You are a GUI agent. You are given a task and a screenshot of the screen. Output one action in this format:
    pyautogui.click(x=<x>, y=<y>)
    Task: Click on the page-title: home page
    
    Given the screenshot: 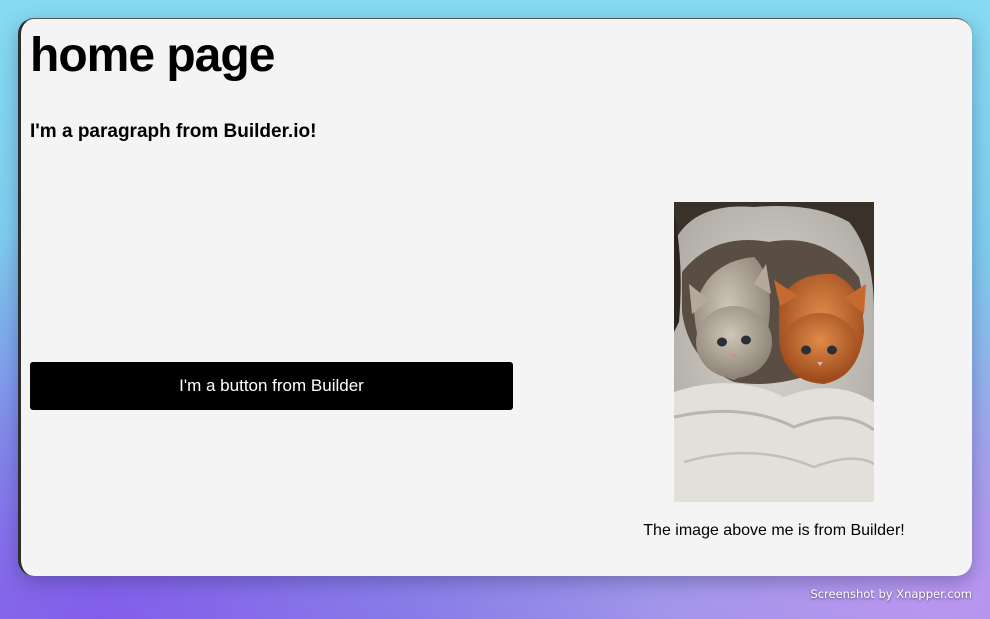 What is the action you would take?
    pyautogui.click(x=152, y=55)
    